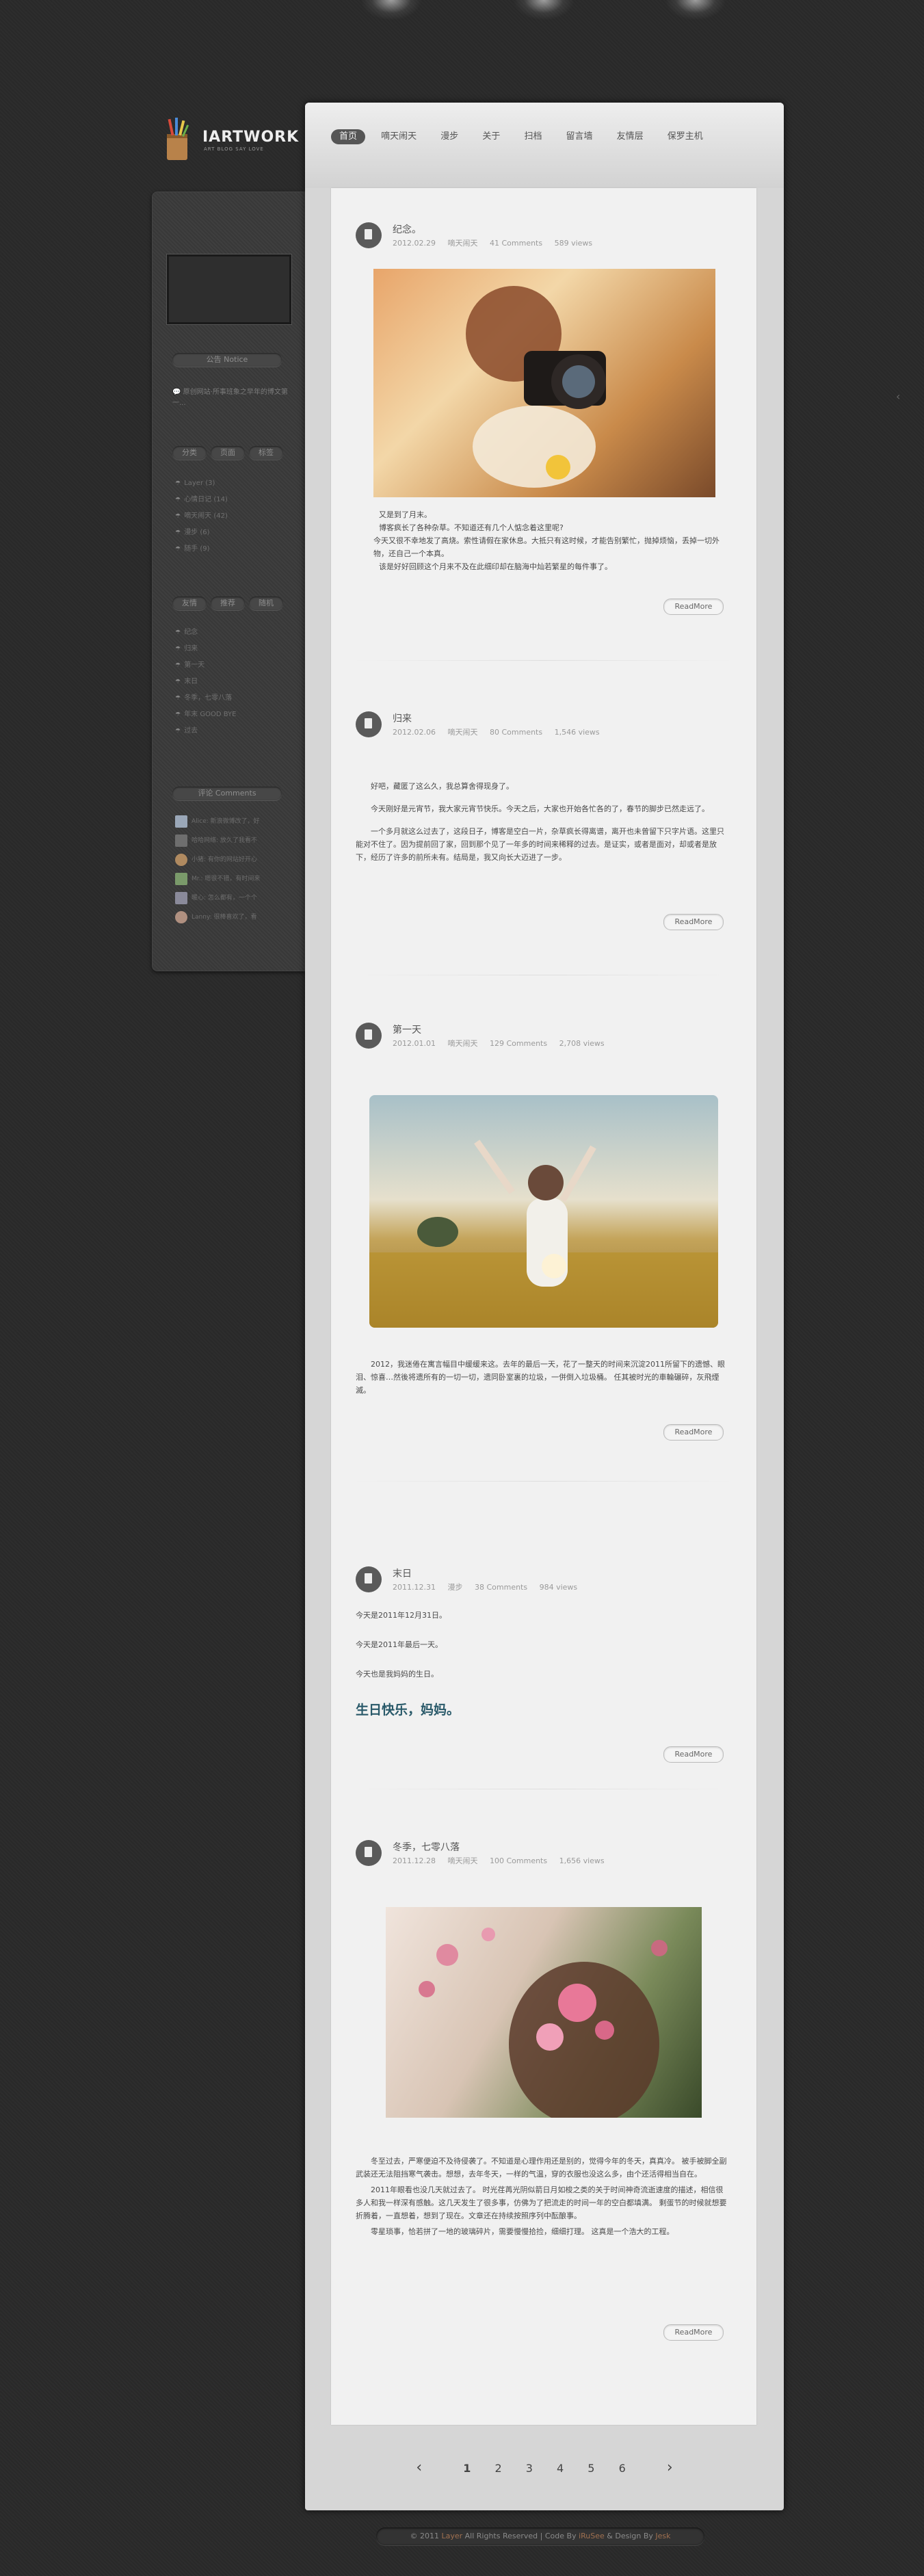  I want to click on footer-code-by: Code By, so click(560, 2536).